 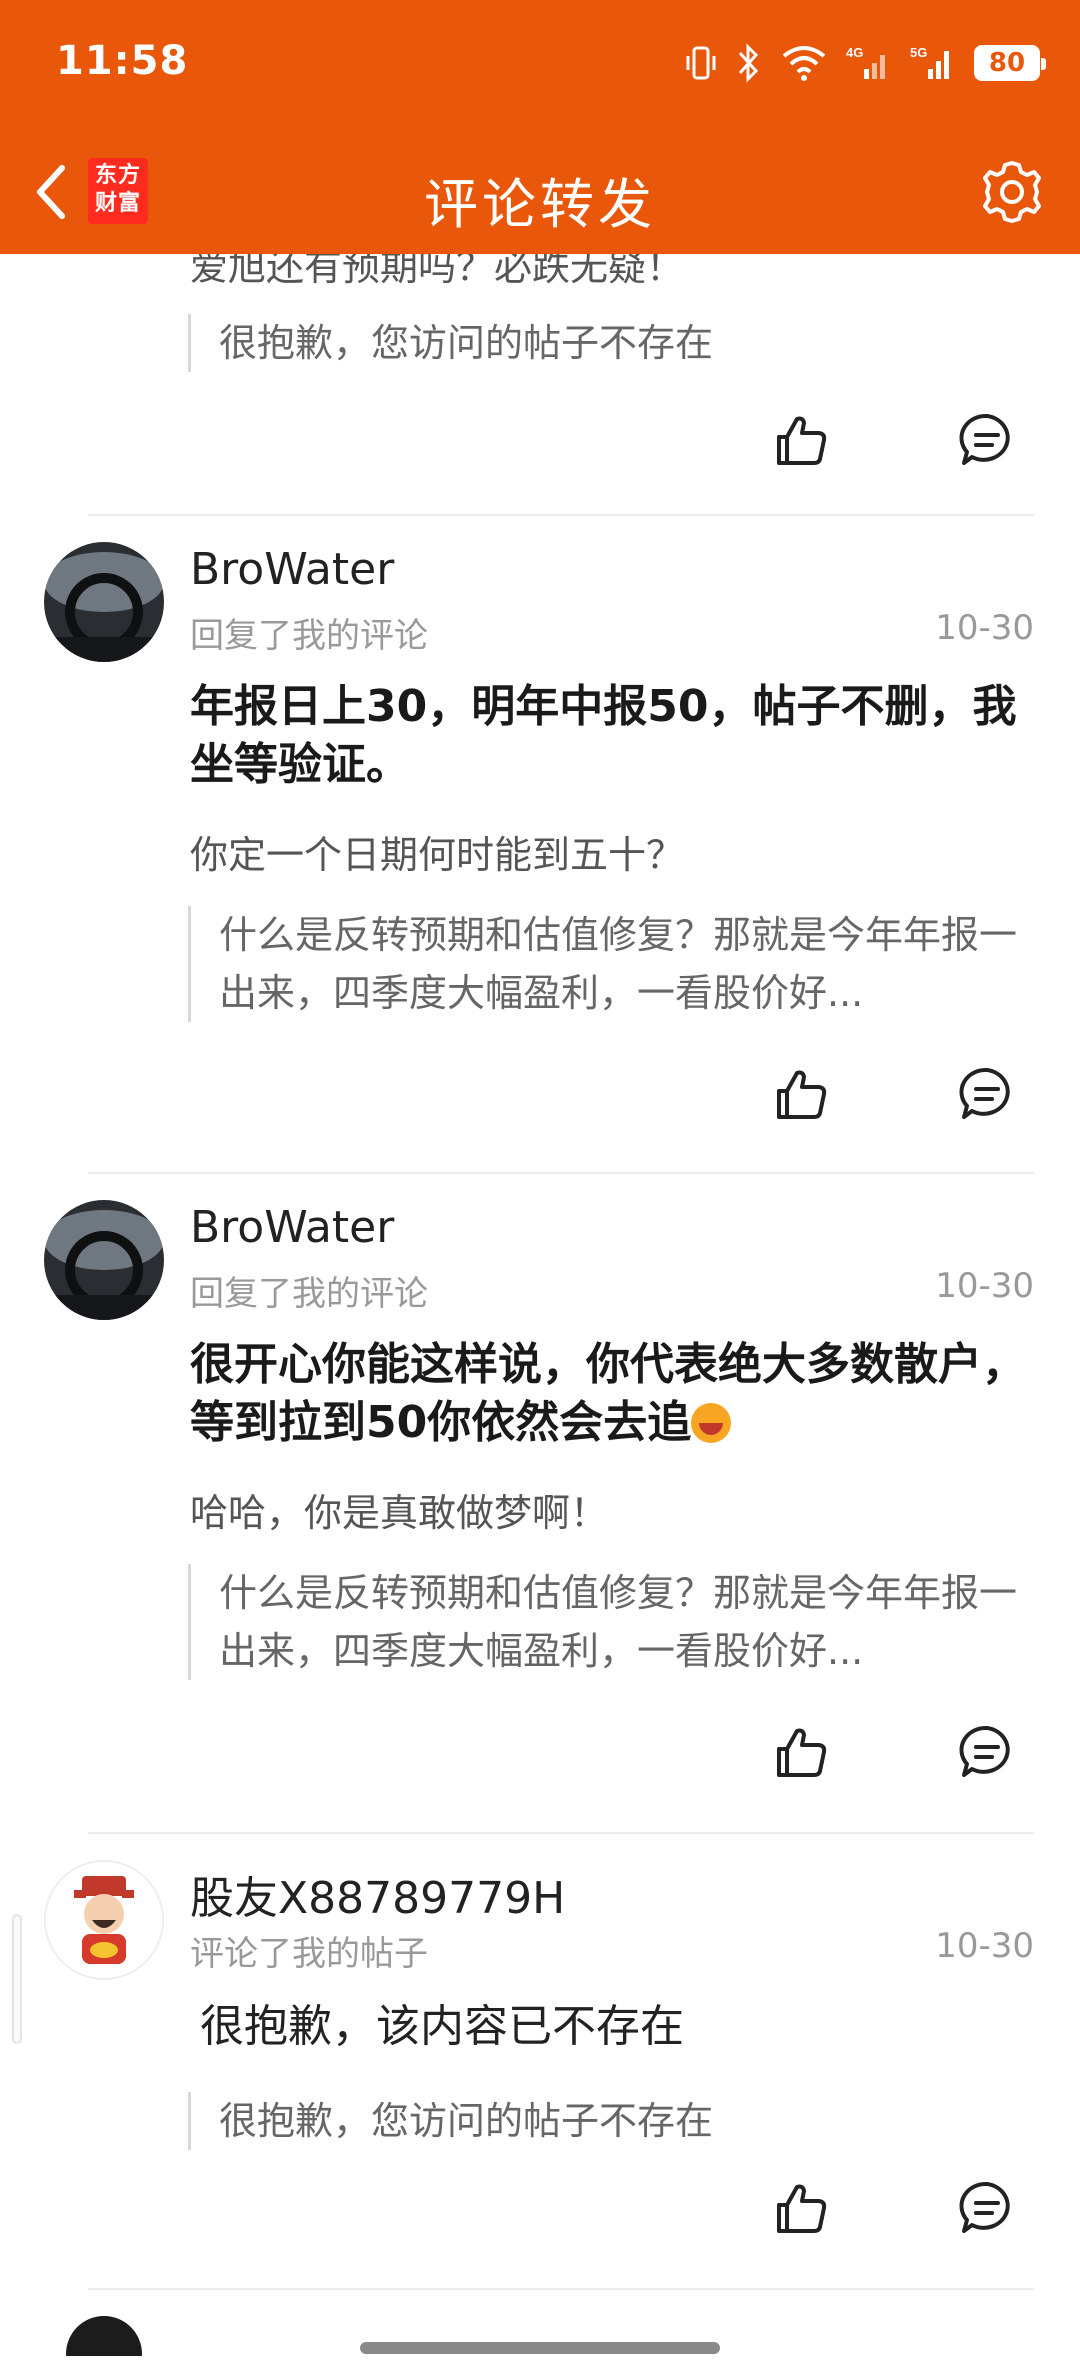 I want to click on status-time: 11:58, so click(x=122, y=61).